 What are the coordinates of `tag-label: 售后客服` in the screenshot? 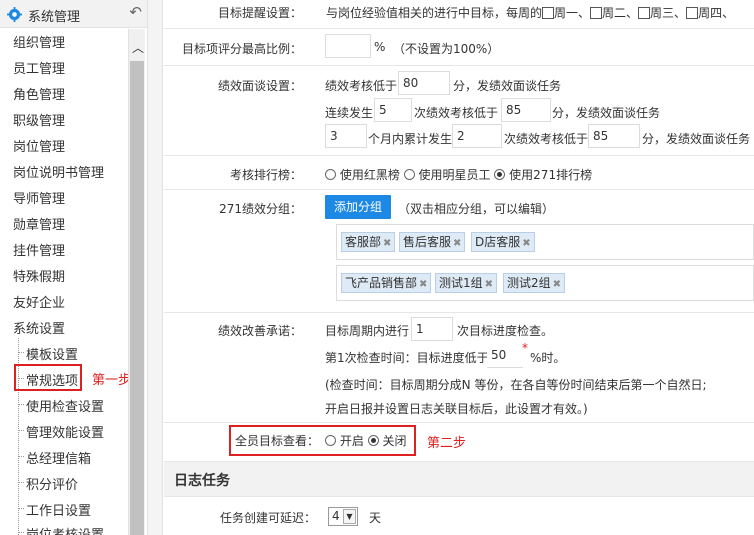 It's located at (427, 242).